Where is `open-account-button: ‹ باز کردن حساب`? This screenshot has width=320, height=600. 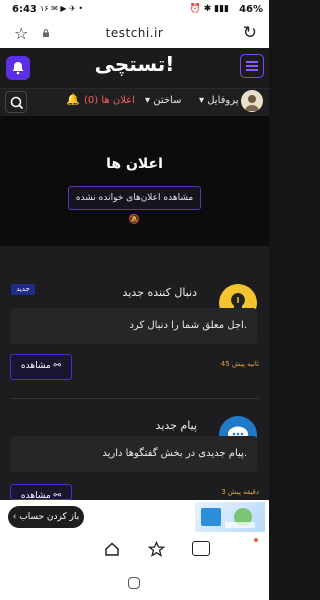 open-account-button: ‹ باز کردن حساب is located at coordinates (46, 517).